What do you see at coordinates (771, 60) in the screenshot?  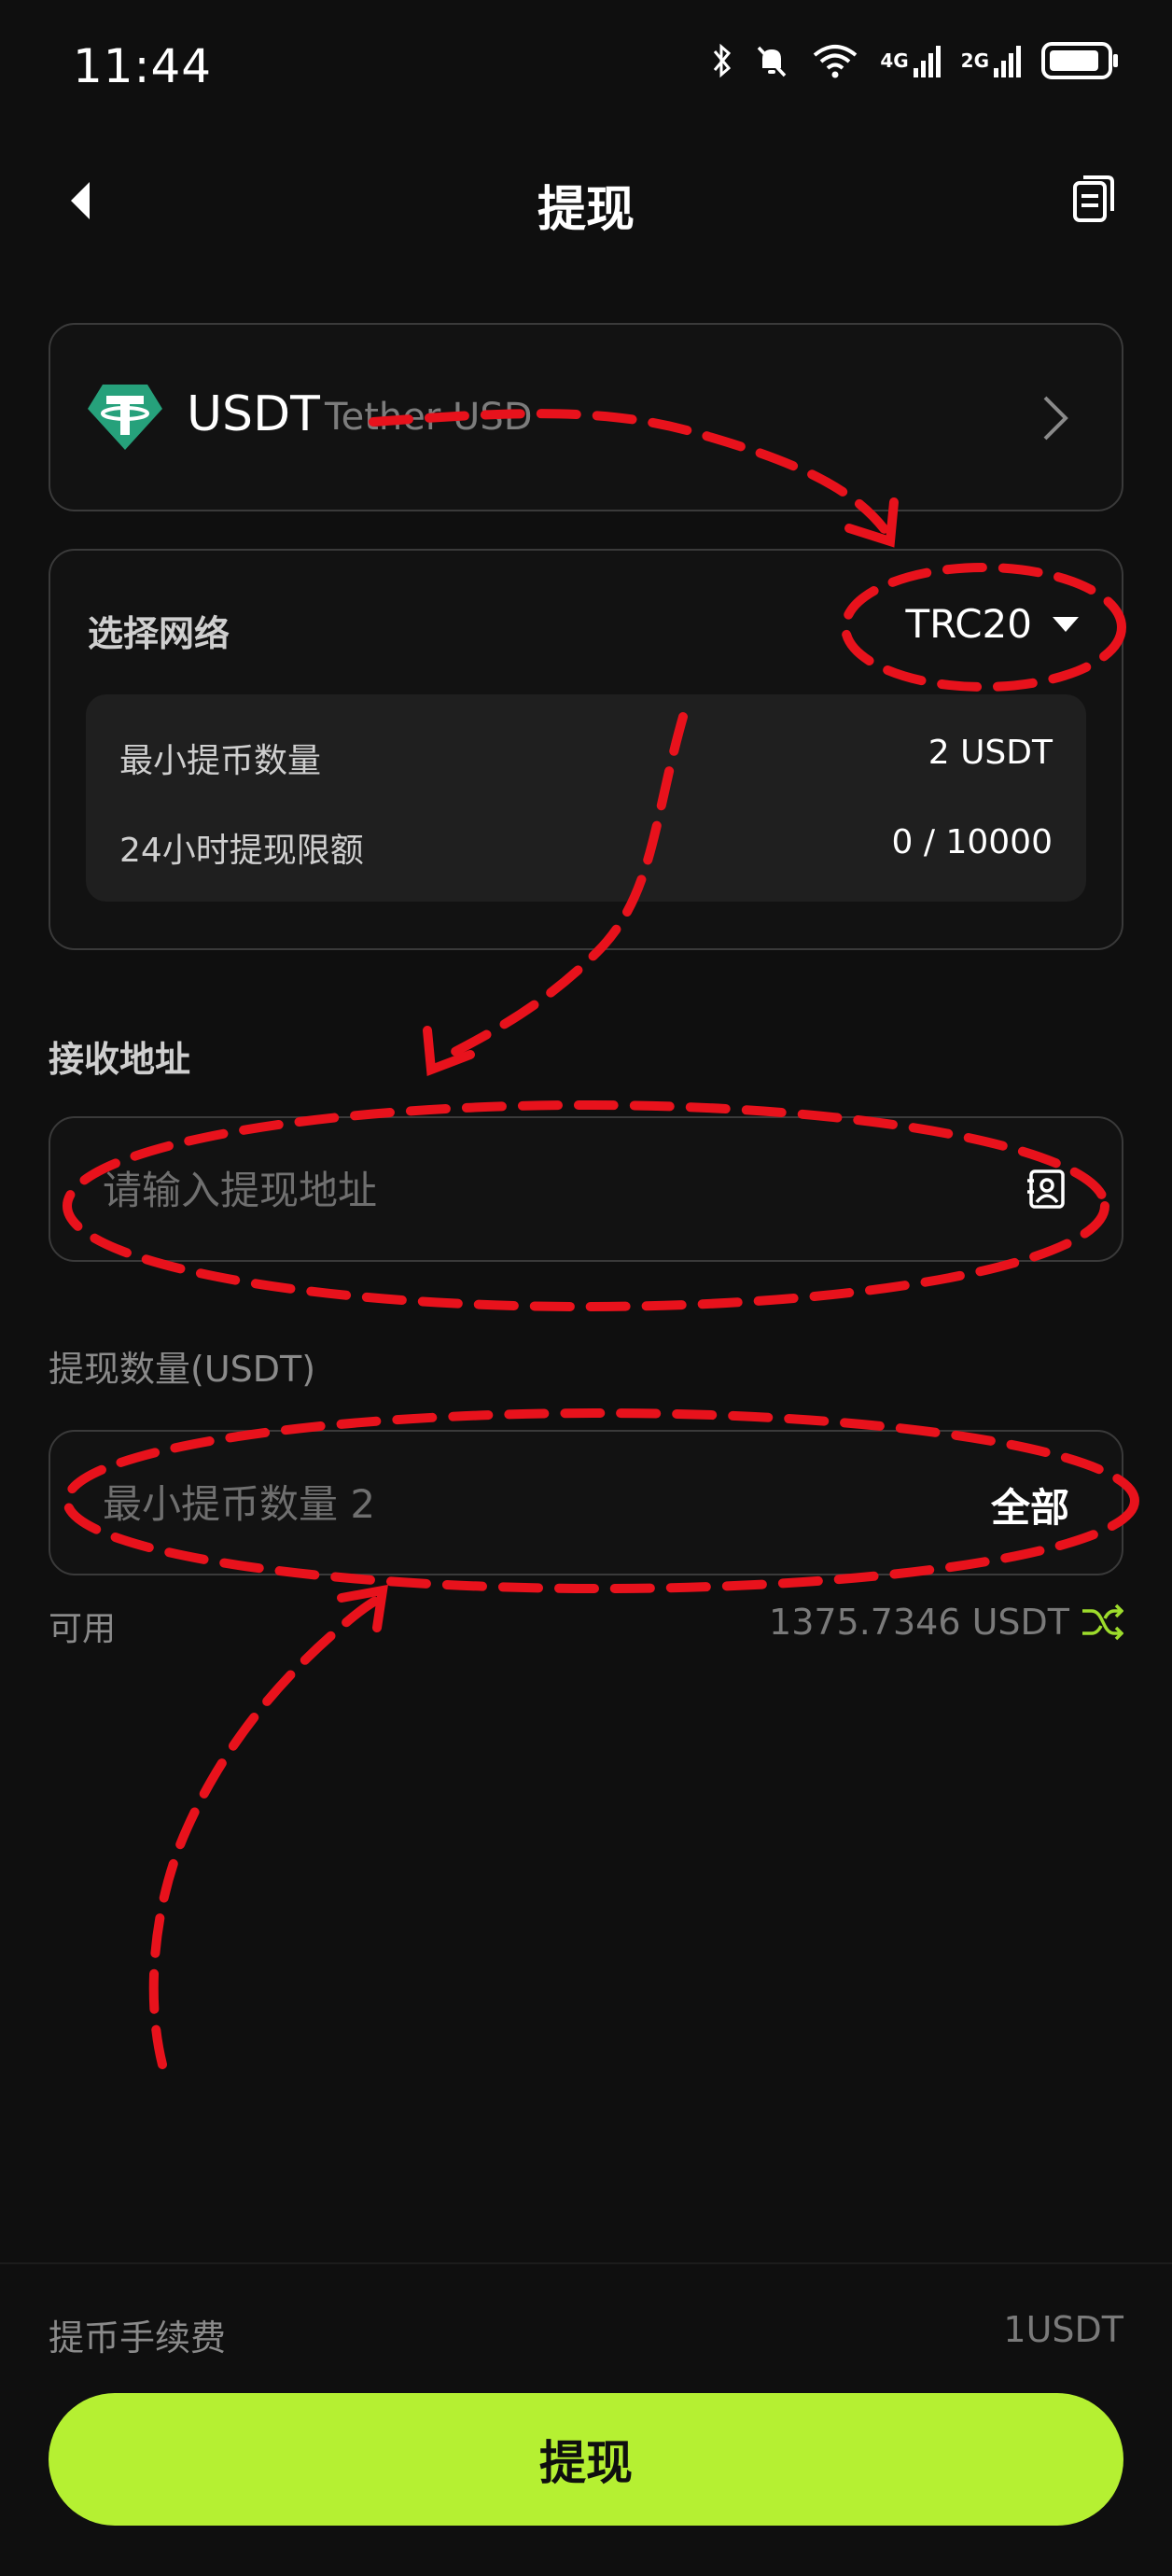 I see `mute-bell-icon` at bounding box center [771, 60].